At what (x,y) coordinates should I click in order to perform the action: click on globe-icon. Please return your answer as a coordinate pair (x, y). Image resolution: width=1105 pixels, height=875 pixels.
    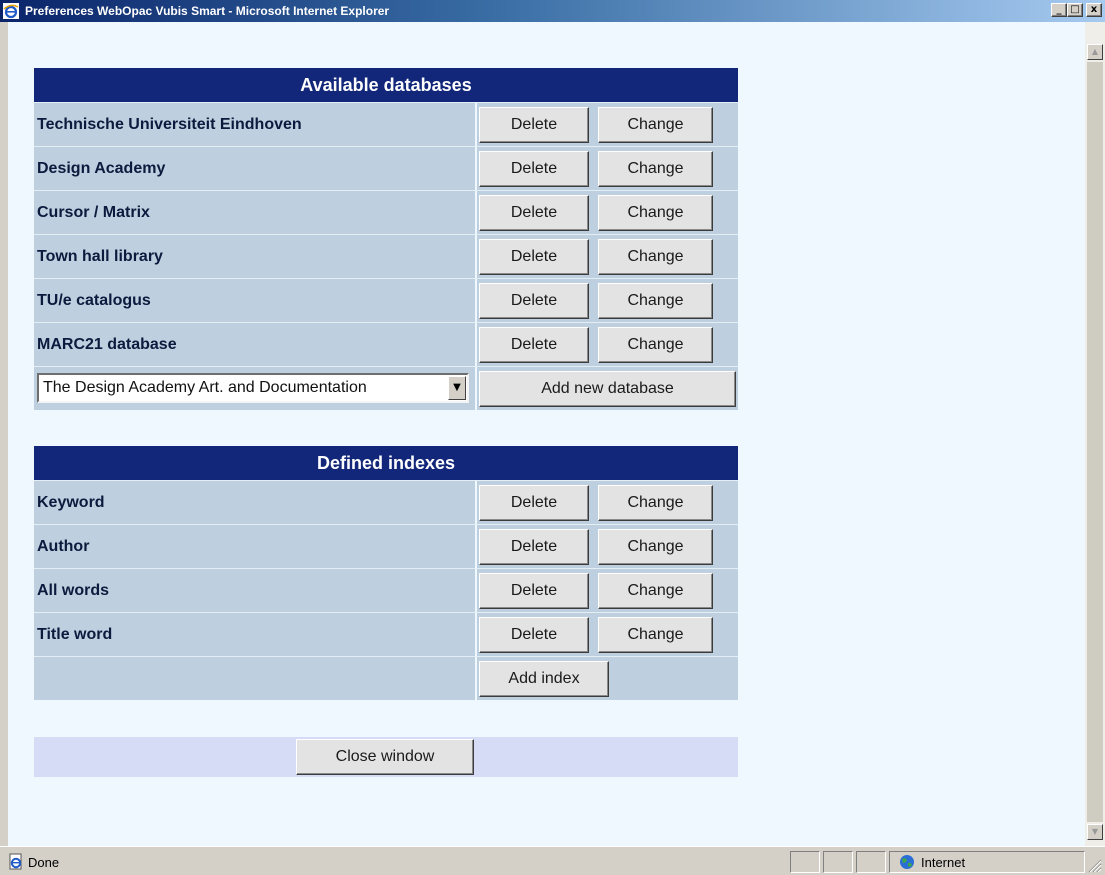
    Looking at the image, I should click on (907, 862).